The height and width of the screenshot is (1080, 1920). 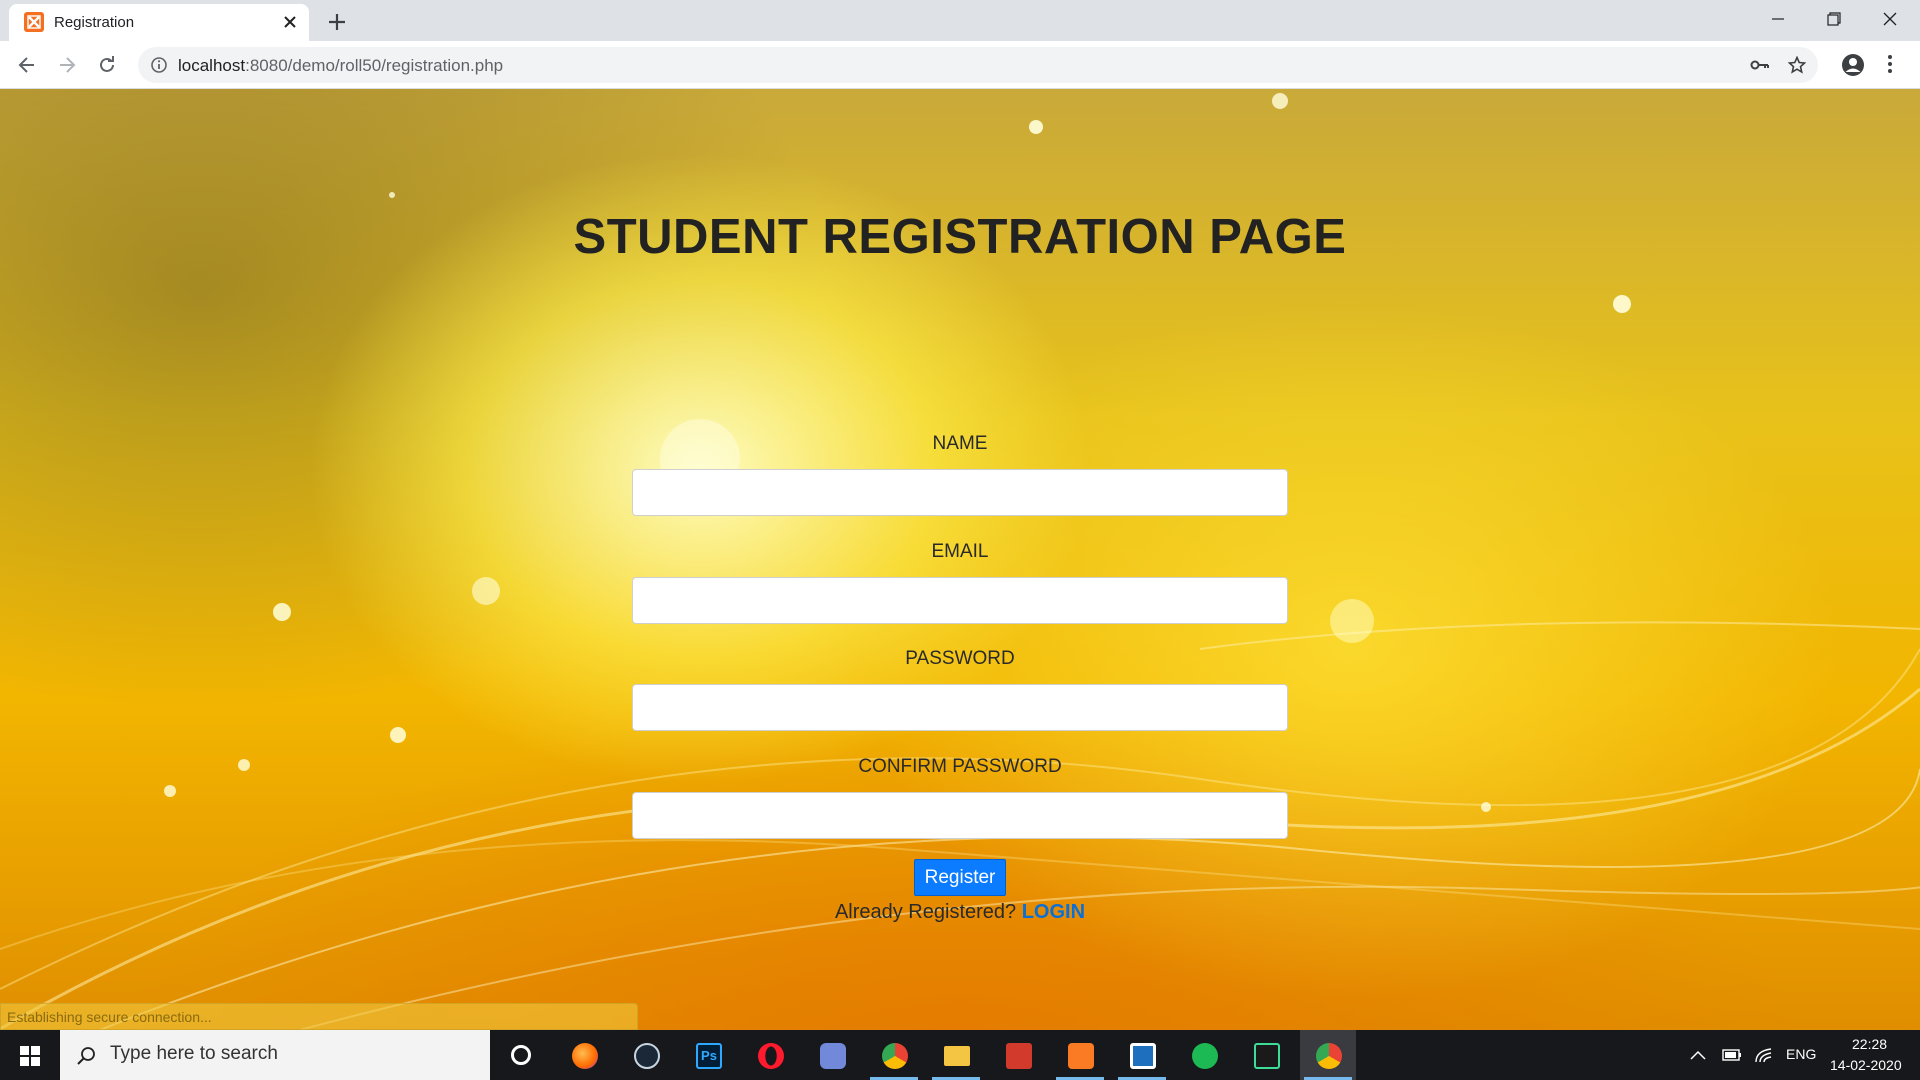 What do you see at coordinates (107, 65) in the screenshot?
I see `reload-icon` at bounding box center [107, 65].